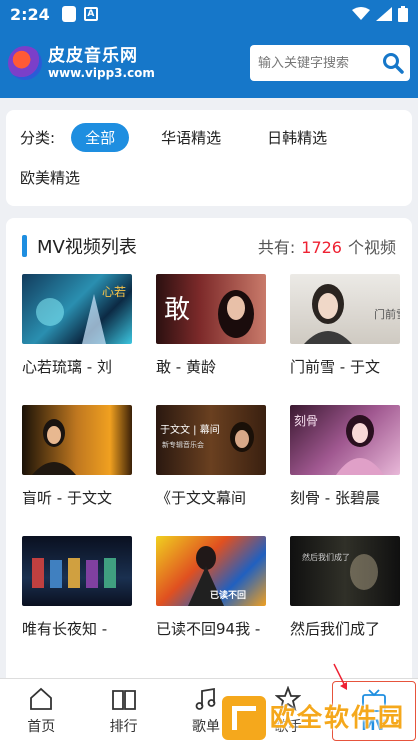  I want to click on mv-item: 唯有长夜知 -, so click(77, 601).